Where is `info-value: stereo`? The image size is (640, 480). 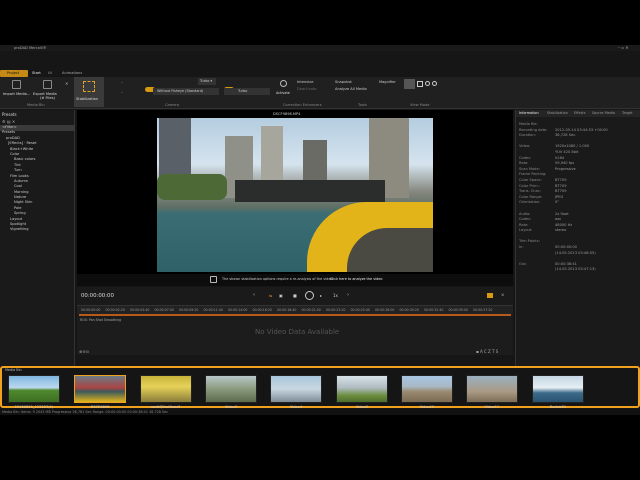
info-value: stereo is located at coordinates (561, 230).